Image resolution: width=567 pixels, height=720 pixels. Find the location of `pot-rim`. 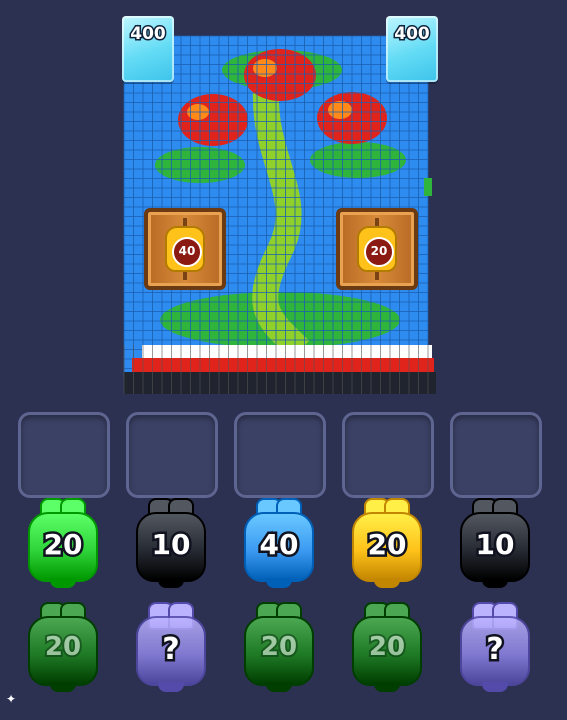

pot-rim is located at coordinates (287, 352).